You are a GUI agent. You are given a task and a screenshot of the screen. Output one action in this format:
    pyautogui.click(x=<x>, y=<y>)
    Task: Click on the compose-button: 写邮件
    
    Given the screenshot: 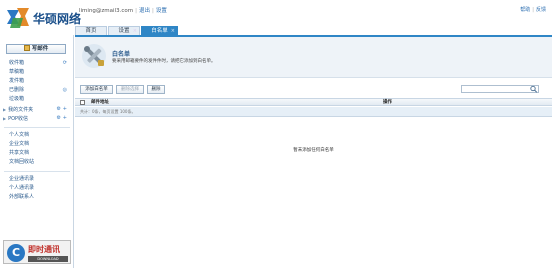 What is the action you would take?
    pyautogui.click(x=36, y=49)
    